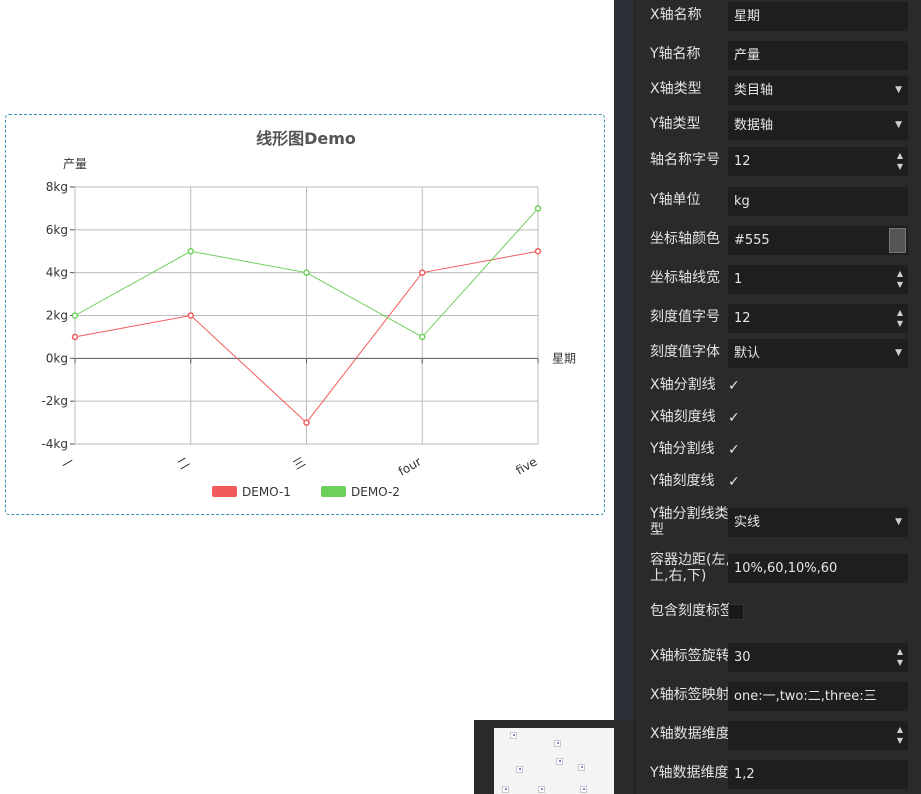 Image resolution: width=921 pixels, height=794 pixels. I want to click on text-input: 1,2, so click(818, 774).